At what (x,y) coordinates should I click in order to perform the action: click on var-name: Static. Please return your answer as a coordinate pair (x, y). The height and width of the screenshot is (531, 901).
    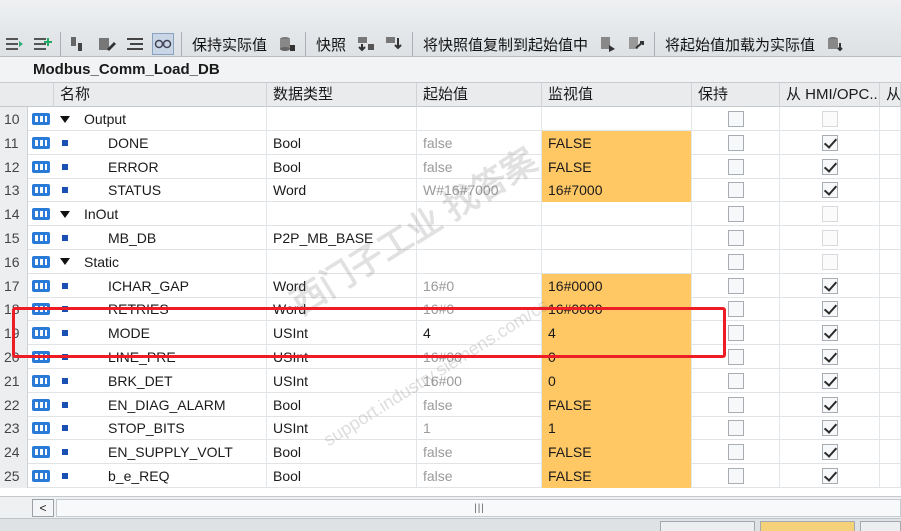
    Looking at the image, I should click on (171, 261).